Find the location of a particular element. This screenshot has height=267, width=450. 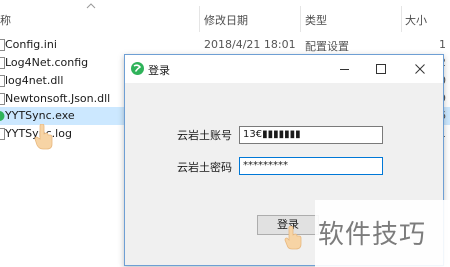

close-icon is located at coordinates (420, 69).